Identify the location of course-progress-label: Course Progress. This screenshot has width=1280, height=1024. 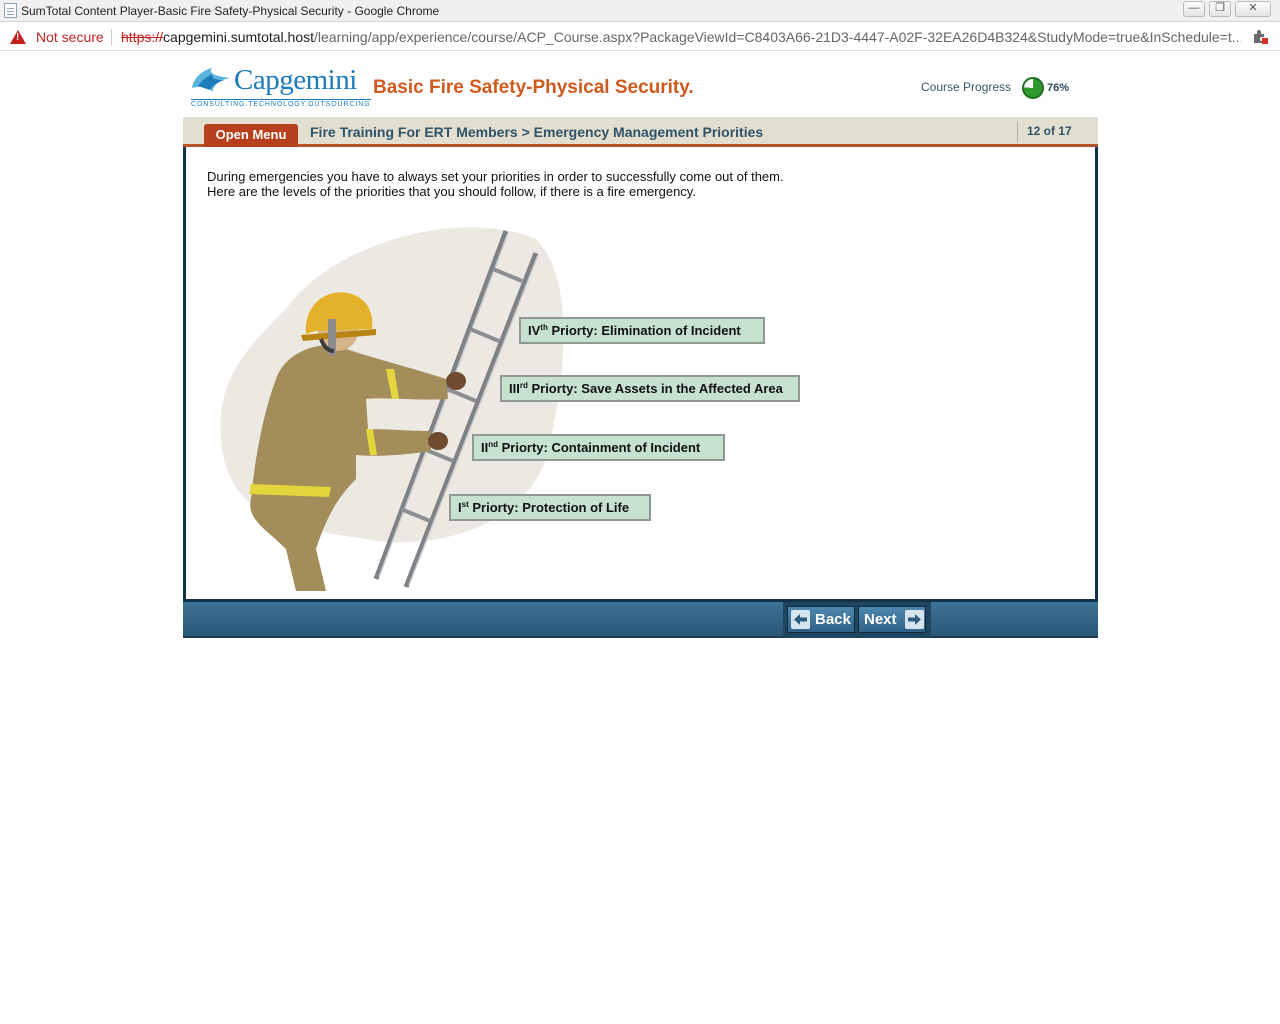
(966, 87).